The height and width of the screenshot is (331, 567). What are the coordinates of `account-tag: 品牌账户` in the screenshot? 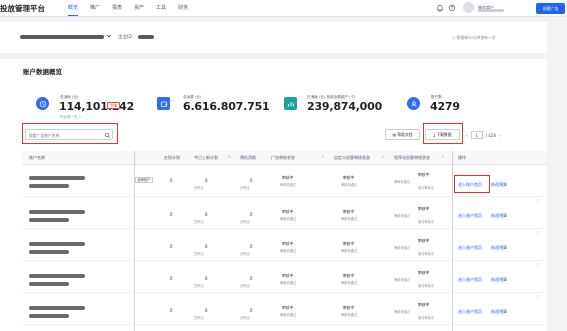 It's located at (144, 180).